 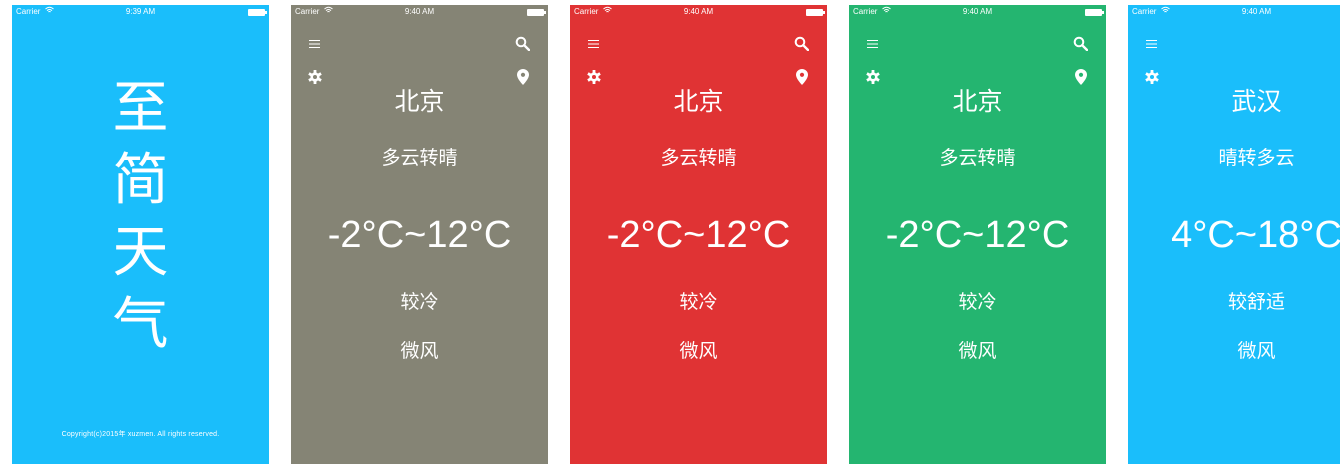 I want to click on app-title: 至 简 天 气, so click(x=140, y=217).